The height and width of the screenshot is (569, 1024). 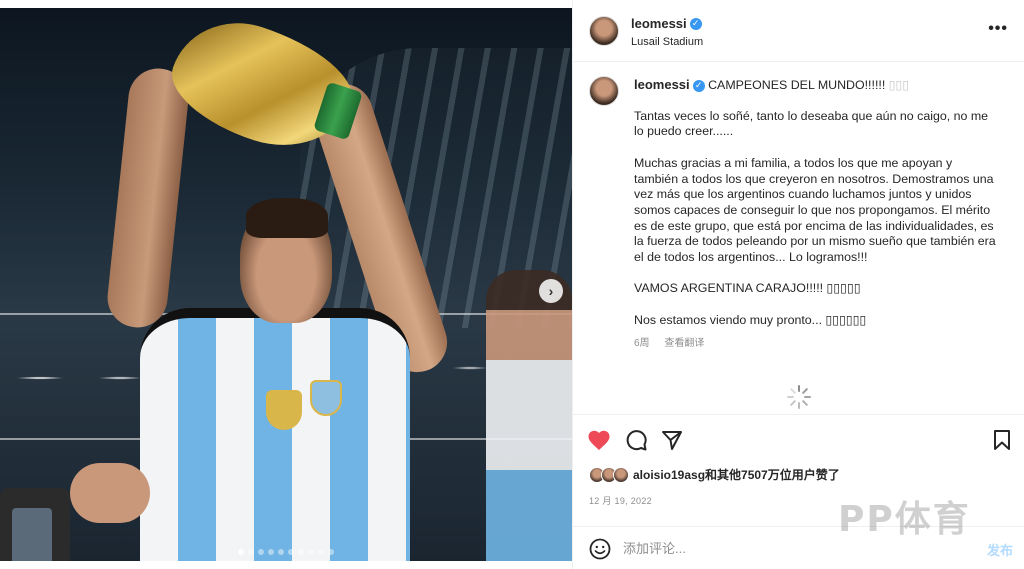 I want to click on carousel-next-button: ›, so click(x=551, y=291).